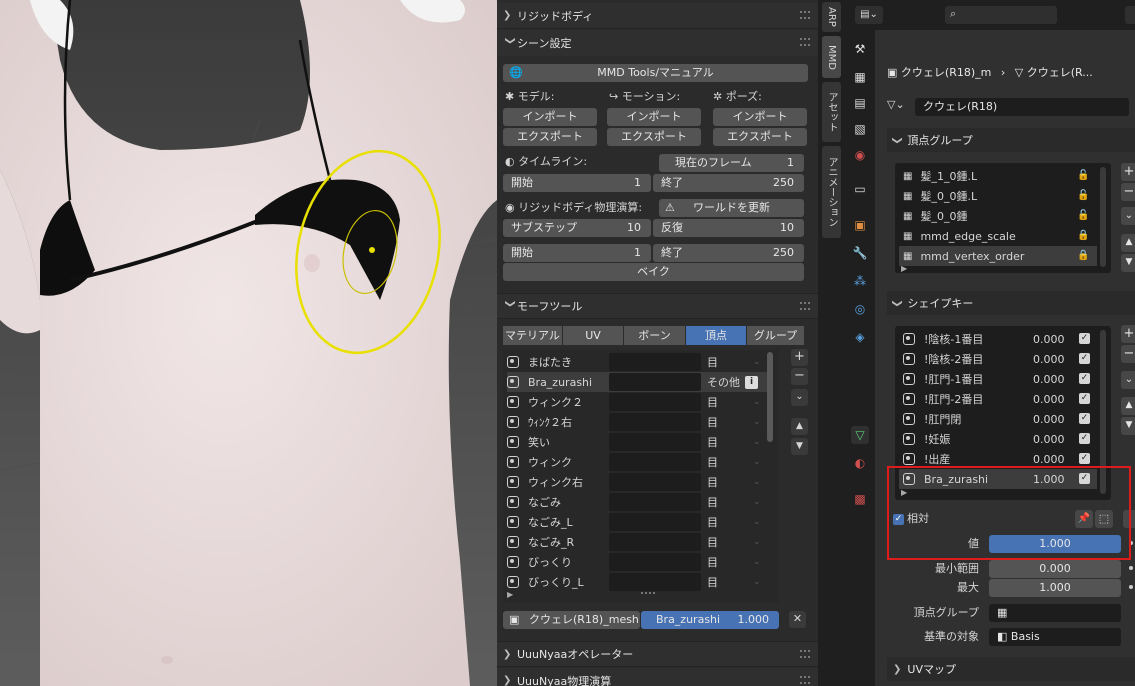 The image size is (1135, 686). Describe the element at coordinates (860, 435) in the screenshot. I see `mesh-data-tab-icon: ▽` at that location.